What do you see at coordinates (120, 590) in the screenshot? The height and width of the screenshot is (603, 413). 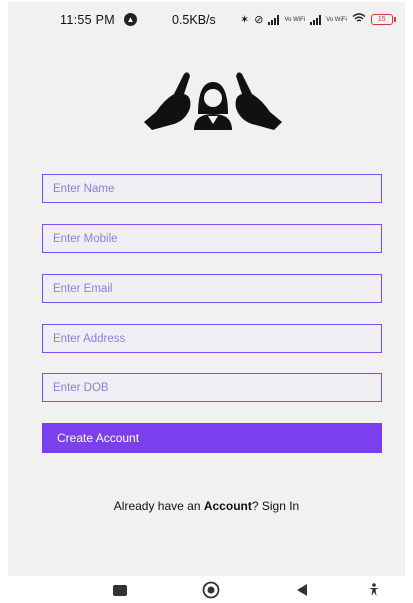 I see `square-nav-icon` at bounding box center [120, 590].